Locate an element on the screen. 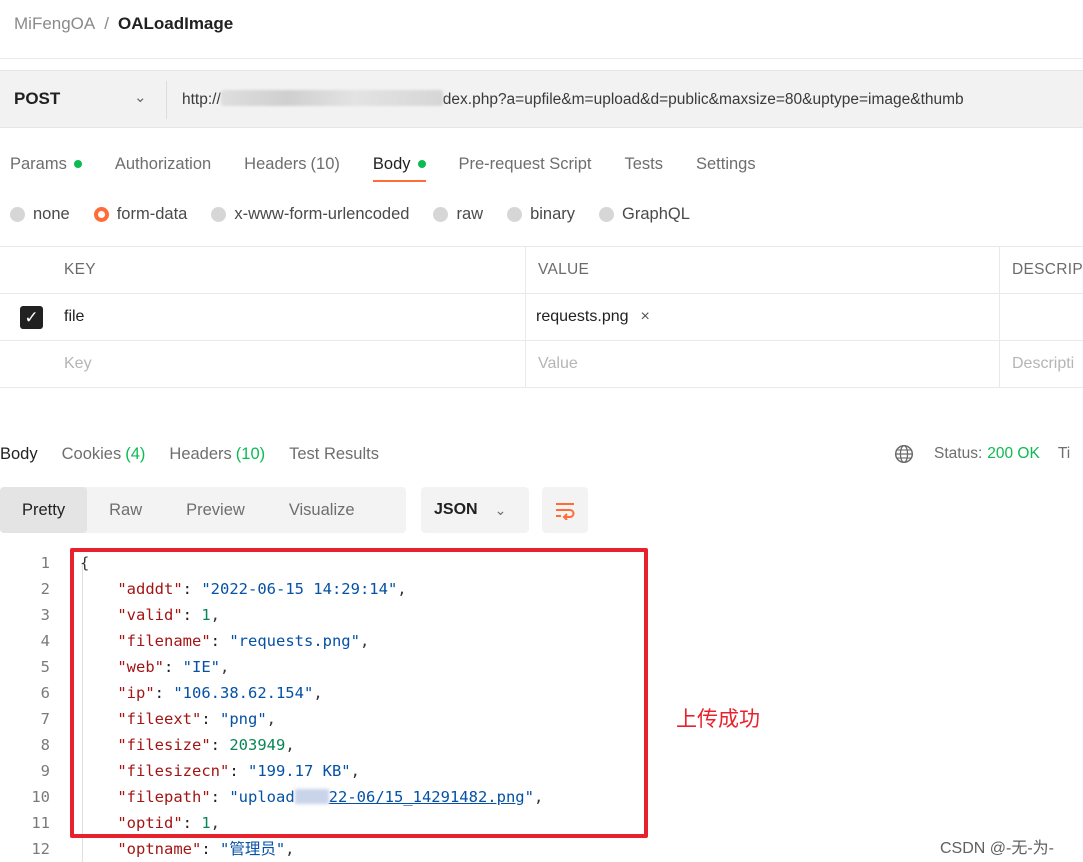  wrap-lines-icon is located at coordinates (565, 511).